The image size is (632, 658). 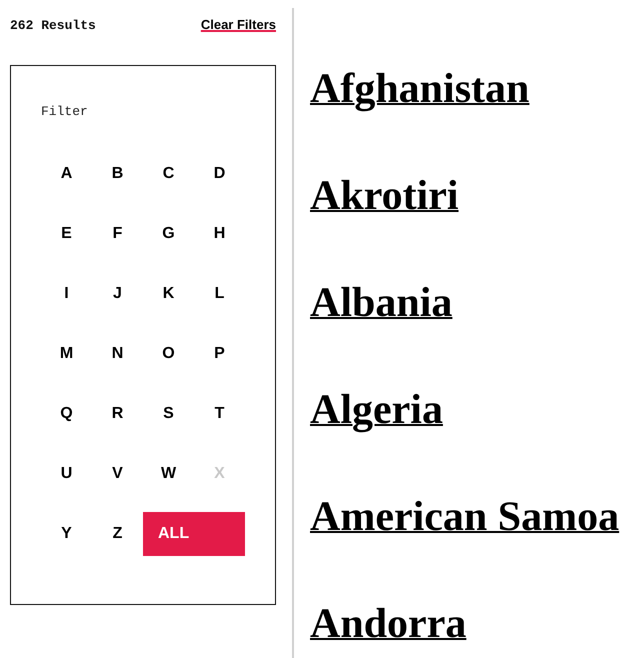 What do you see at coordinates (66, 534) in the screenshot?
I see `letter-filter-button: Y` at bounding box center [66, 534].